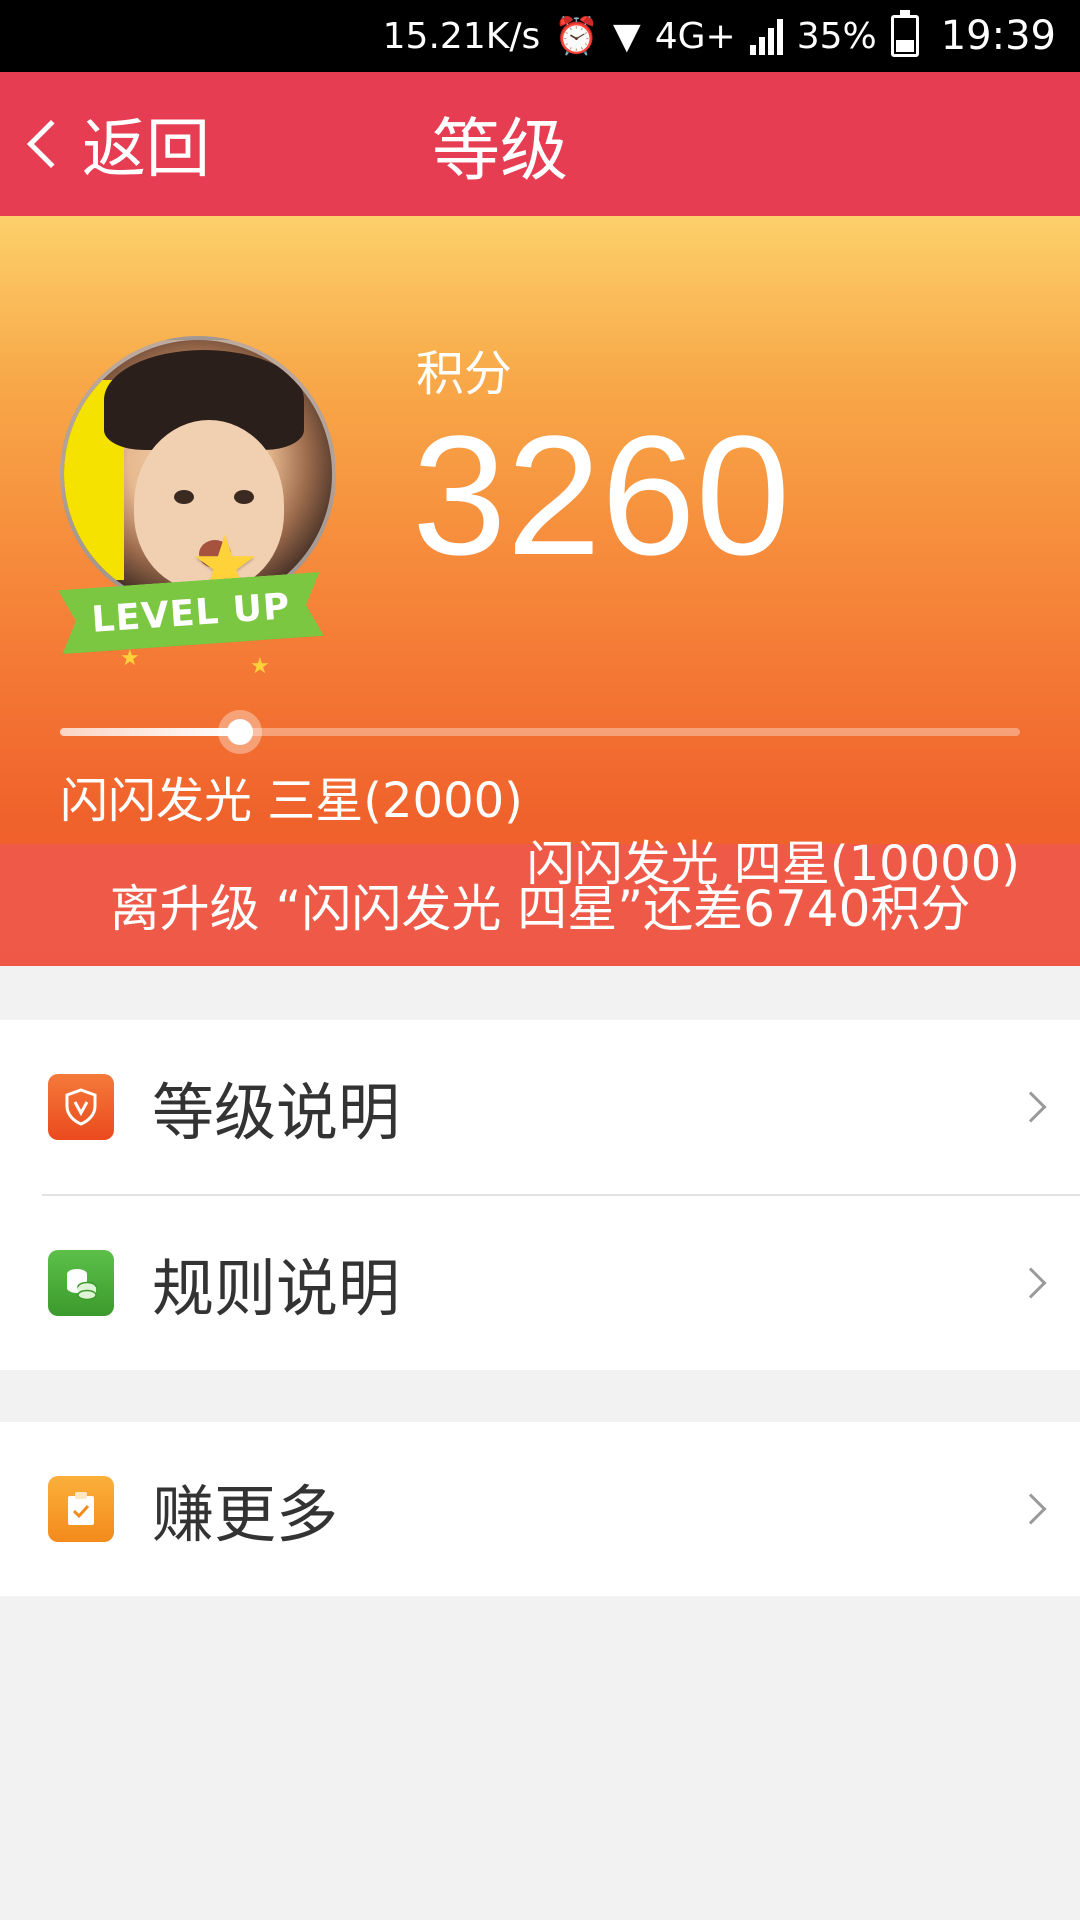 Image resolution: width=1080 pixels, height=1920 pixels. I want to click on clock: 19:39, so click(998, 36).